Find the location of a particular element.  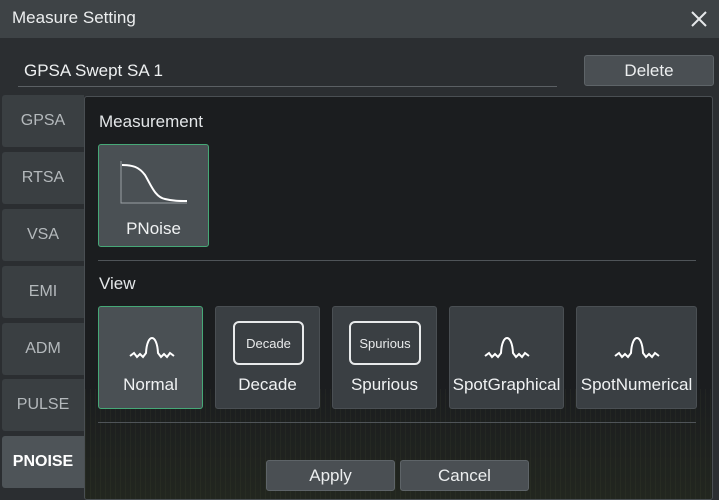

view-card-label: Spurious is located at coordinates (384, 384).